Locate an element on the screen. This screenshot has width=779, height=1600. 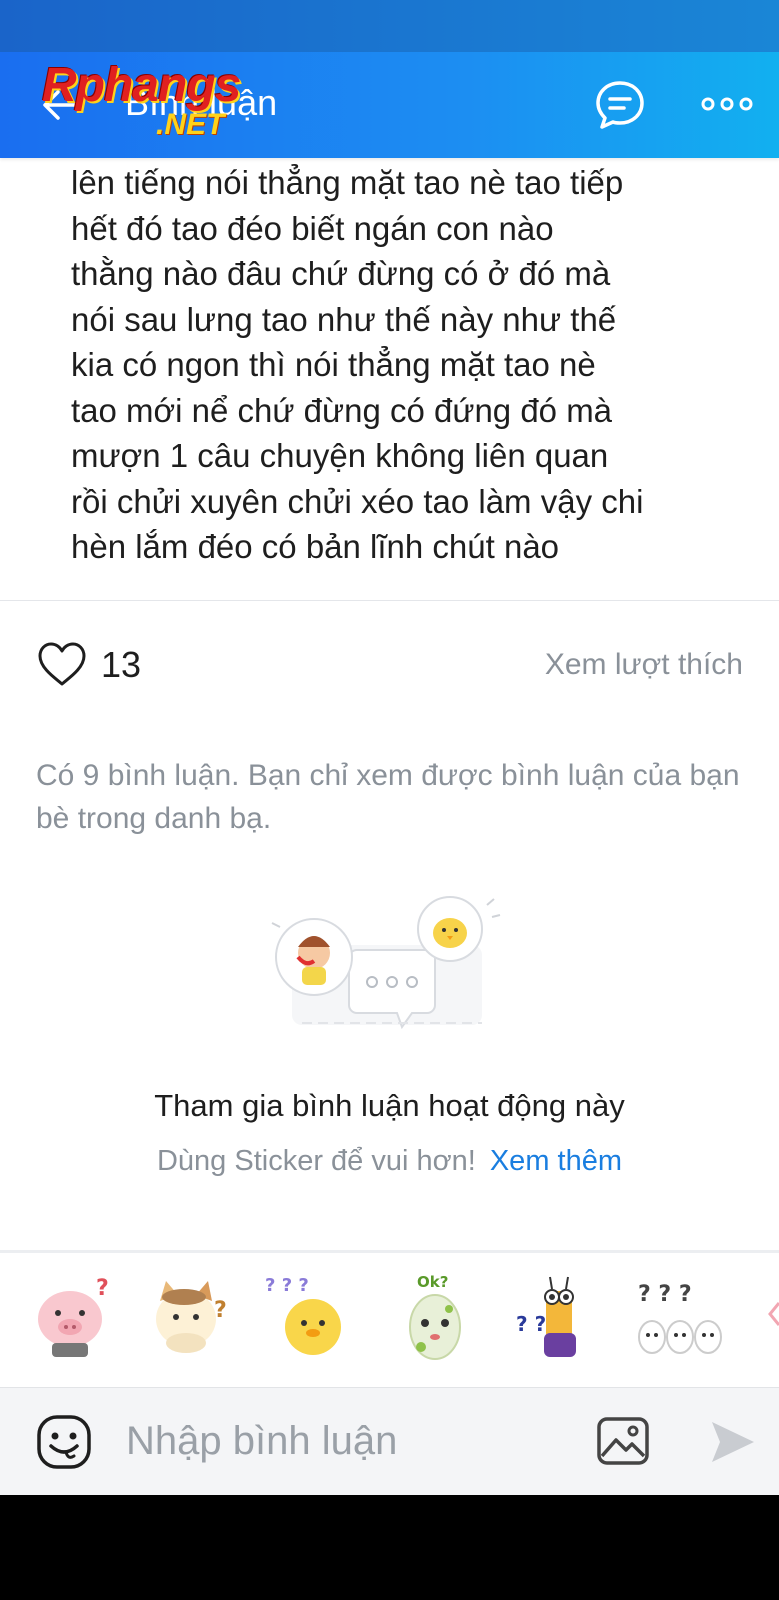
logo-suffix: .NET is located at coordinates (190, 124).